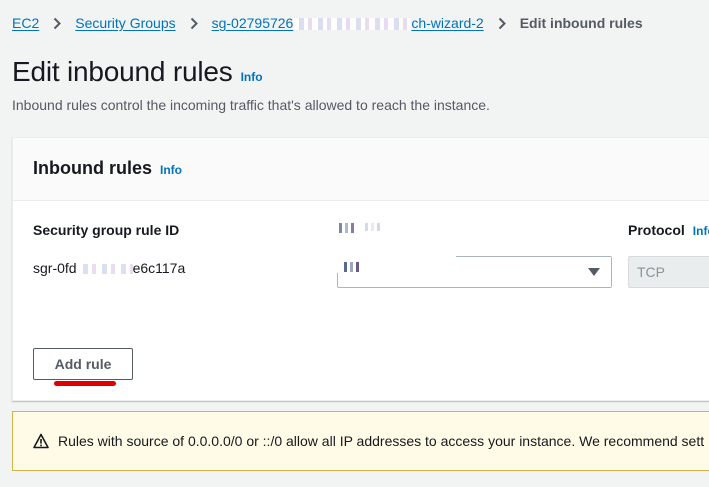 The height and width of the screenshot is (487, 709). What do you see at coordinates (122, 71) in the screenshot?
I see `page-title: Edit inbound rules` at bounding box center [122, 71].